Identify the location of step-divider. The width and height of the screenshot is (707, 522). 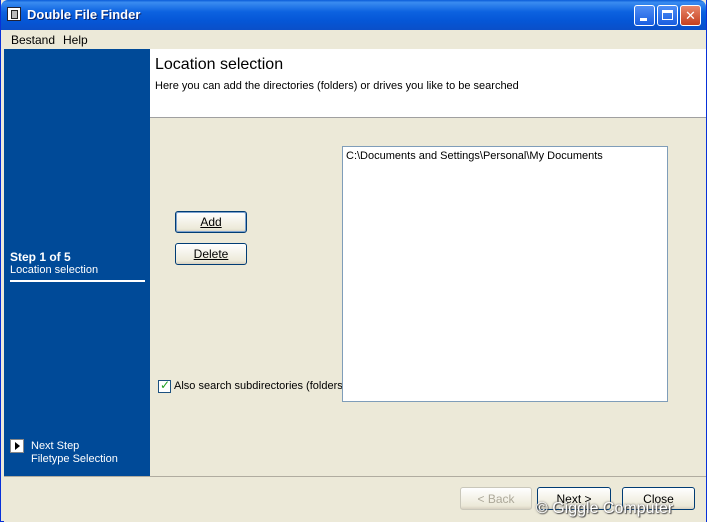
(77, 281).